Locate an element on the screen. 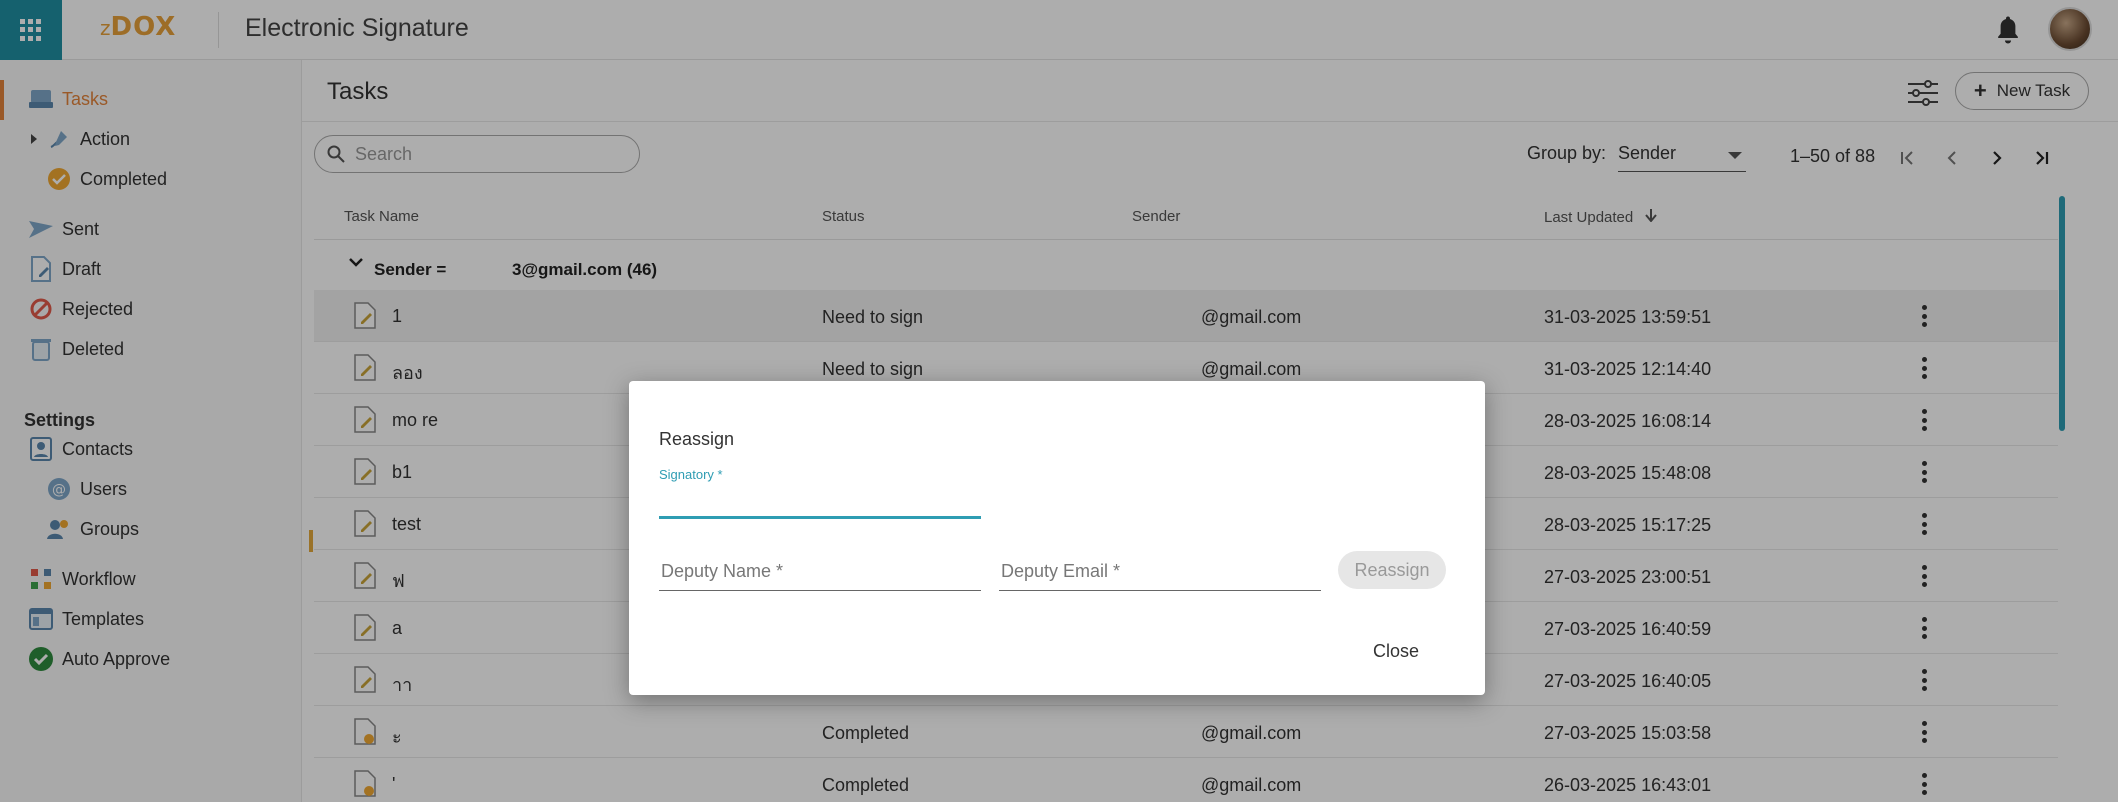 The image size is (2118, 802). deputy-email-field is located at coordinates (1160, 572).